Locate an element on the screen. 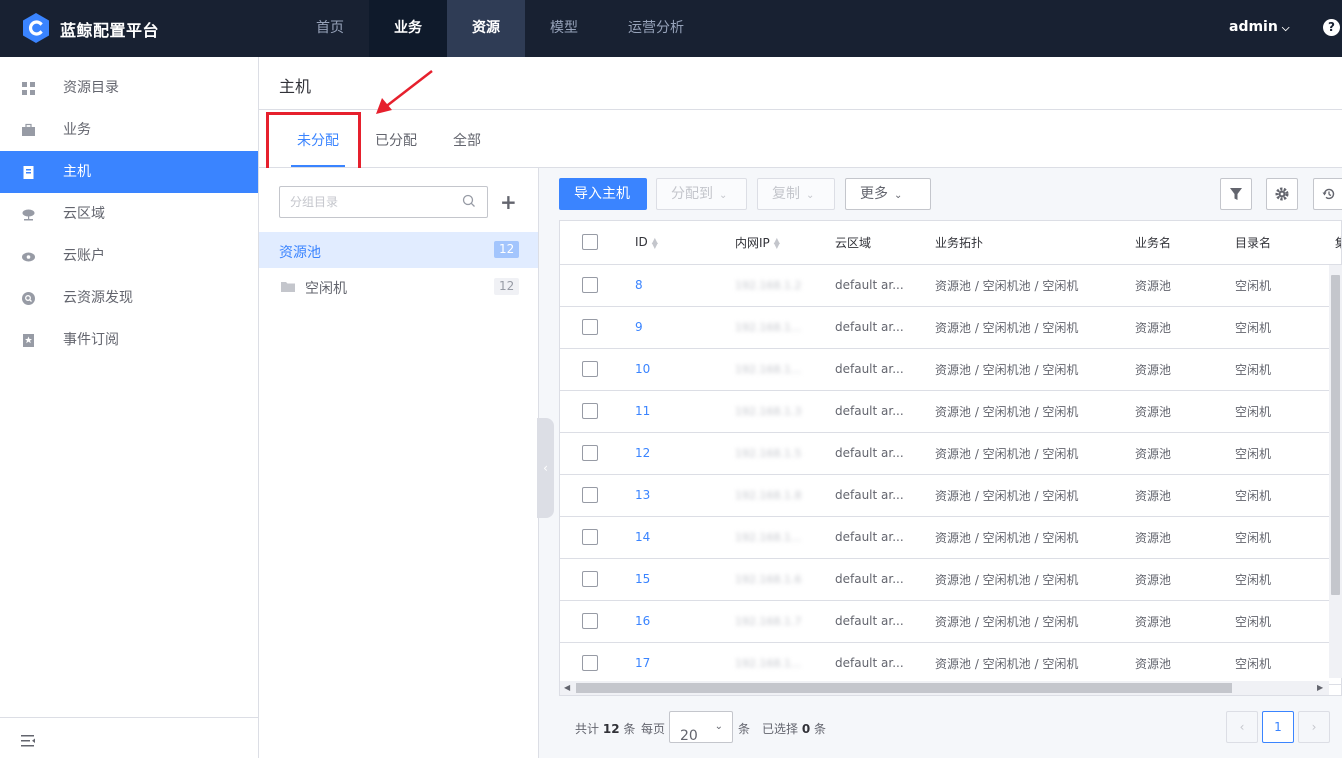 The image size is (1342, 758). logo-icon is located at coordinates (36, 28).